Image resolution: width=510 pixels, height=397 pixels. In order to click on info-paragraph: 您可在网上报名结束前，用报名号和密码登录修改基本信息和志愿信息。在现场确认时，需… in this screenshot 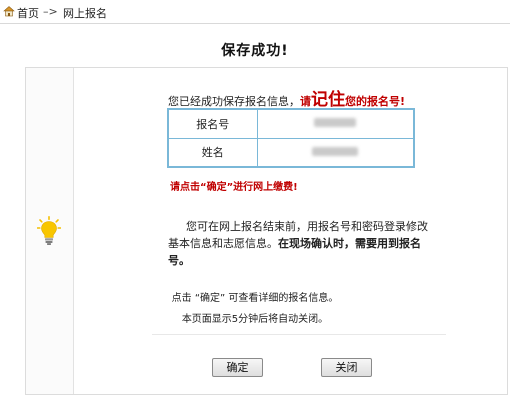, I will do `click(303, 243)`.